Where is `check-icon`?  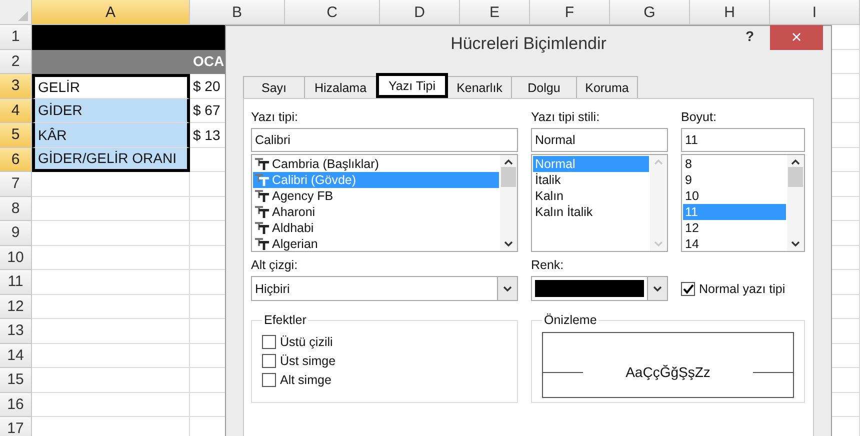
check-icon is located at coordinates (688, 289).